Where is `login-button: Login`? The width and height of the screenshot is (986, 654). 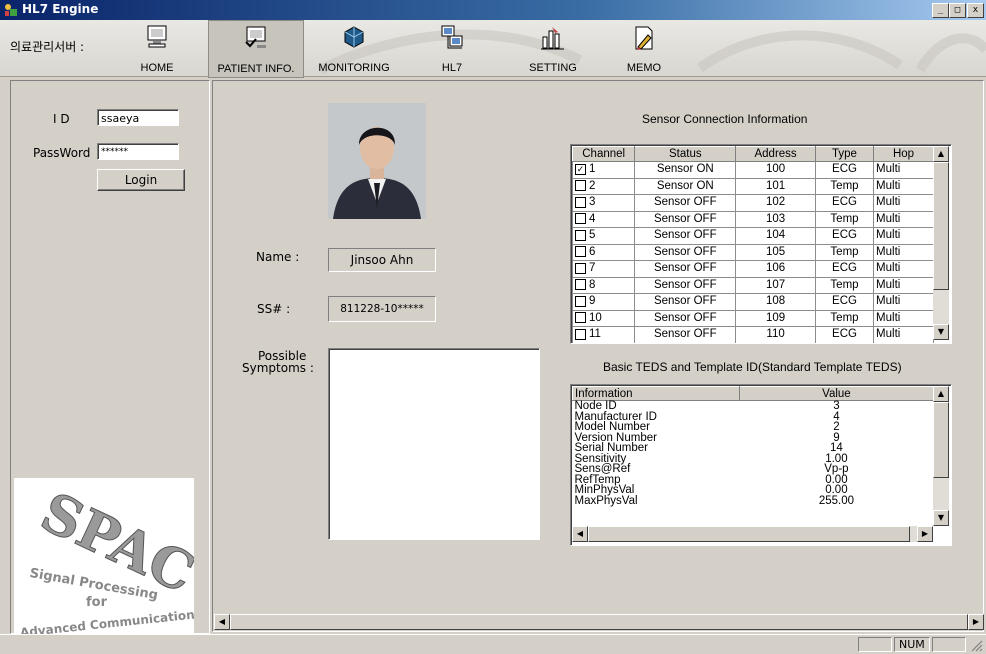 login-button: Login is located at coordinates (141, 180).